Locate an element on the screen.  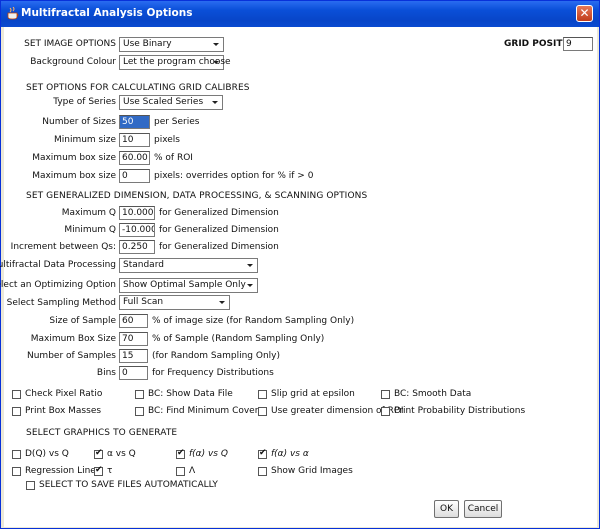
data-processing-label: Multifractal Data Processing is located at coordinates (58, 265).